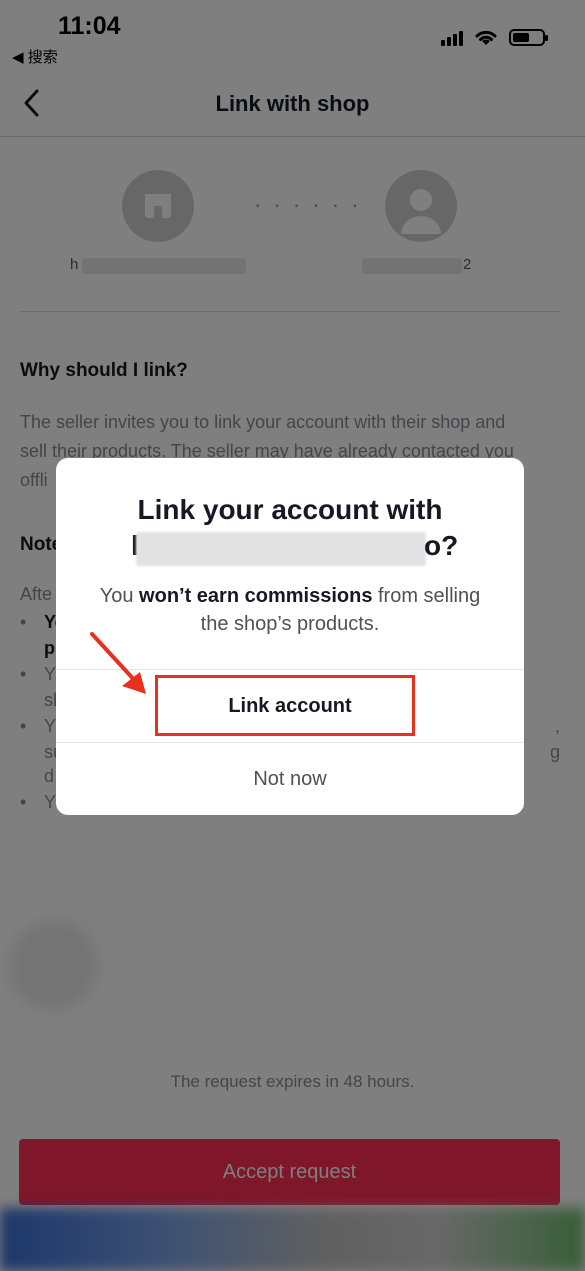  Describe the element at coordinates (285, 705) in the screenshot. I see `annotation-highlight-box` at that location.